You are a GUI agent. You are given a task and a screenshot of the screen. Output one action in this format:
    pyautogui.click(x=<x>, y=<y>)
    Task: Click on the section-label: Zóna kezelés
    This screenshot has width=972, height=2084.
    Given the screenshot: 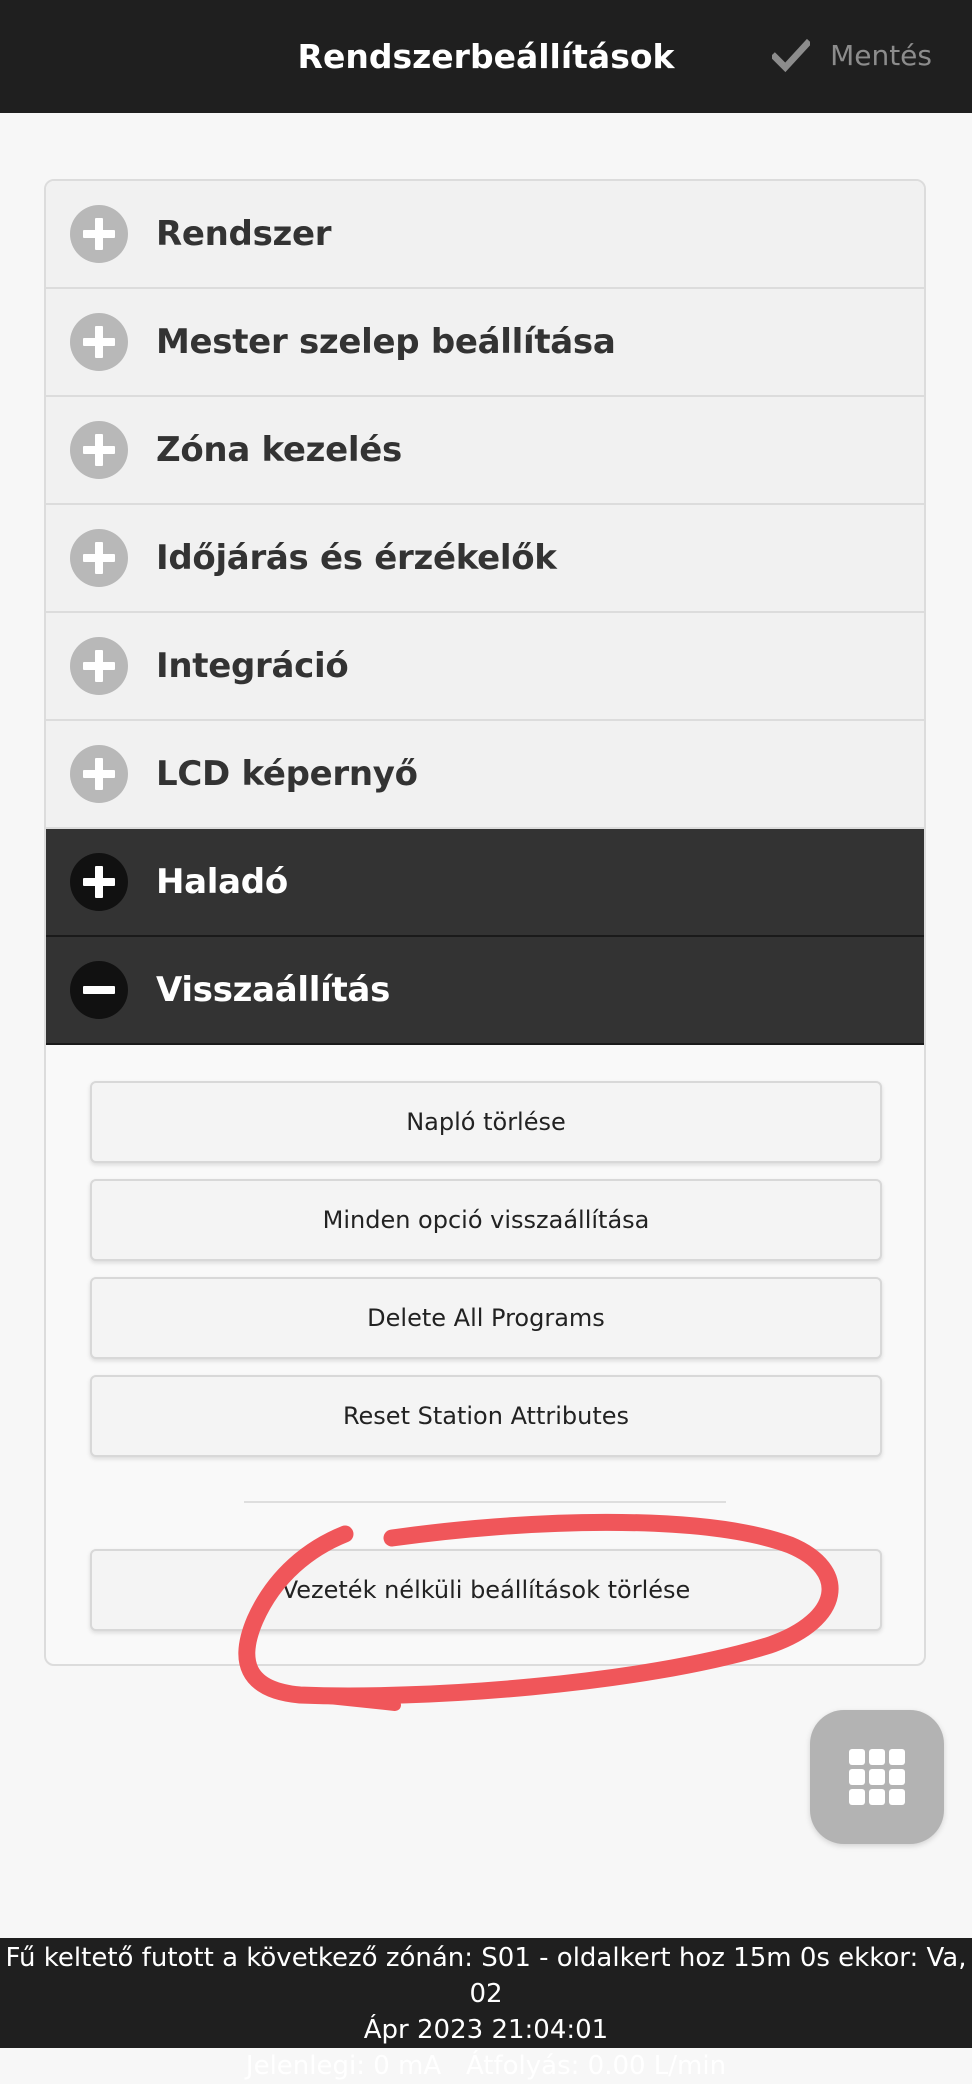 What is the action you would take?
    pyautogui.click(x=279, y=450)
    